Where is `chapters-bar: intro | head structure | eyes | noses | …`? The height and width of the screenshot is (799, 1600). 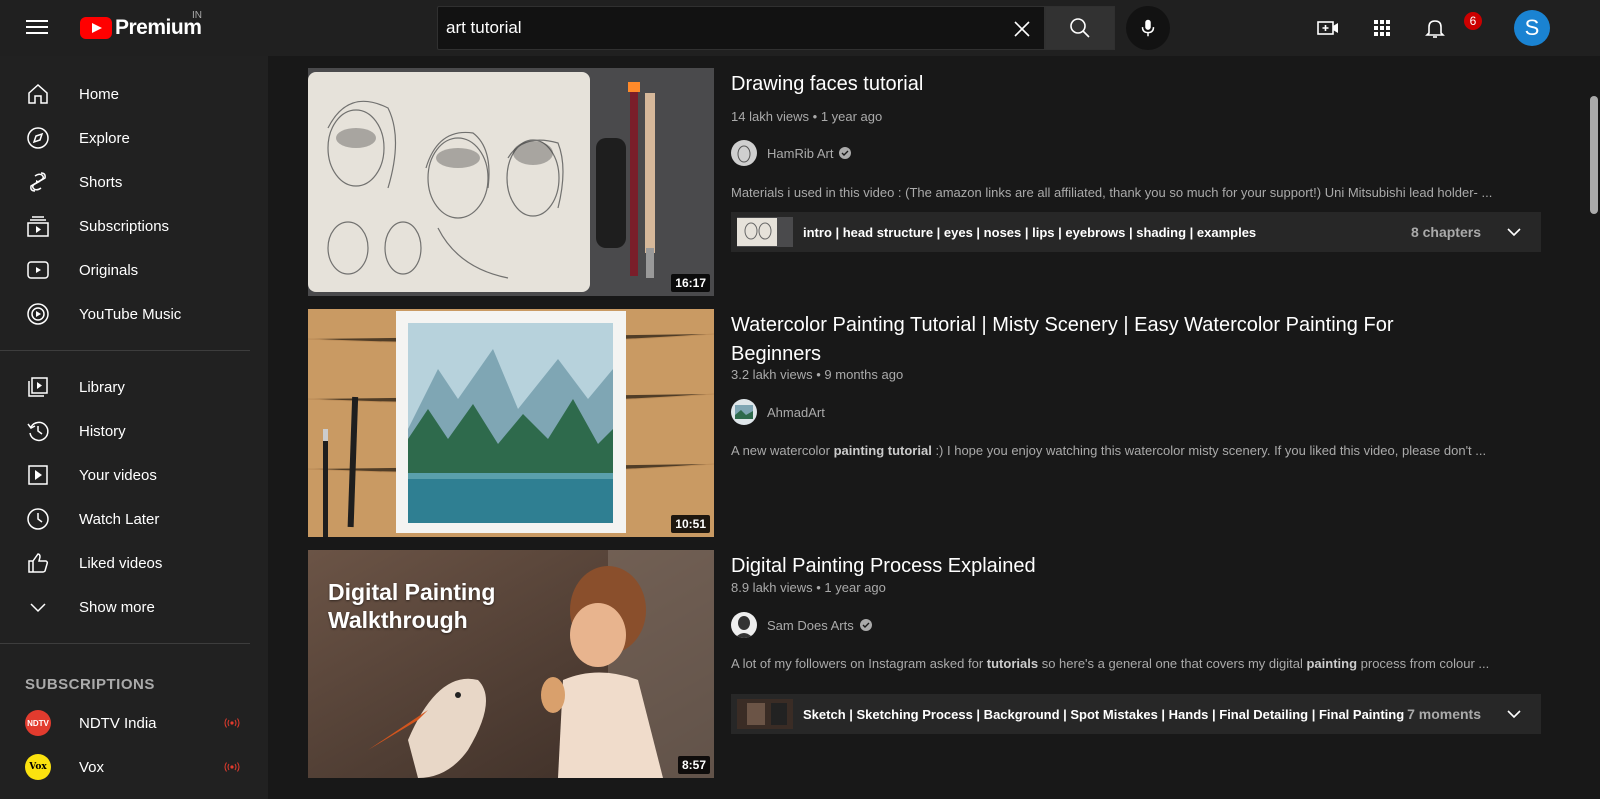 chapters-bar: intro | head structure | eyes | noses | … is located at coordinates (1136, 232).